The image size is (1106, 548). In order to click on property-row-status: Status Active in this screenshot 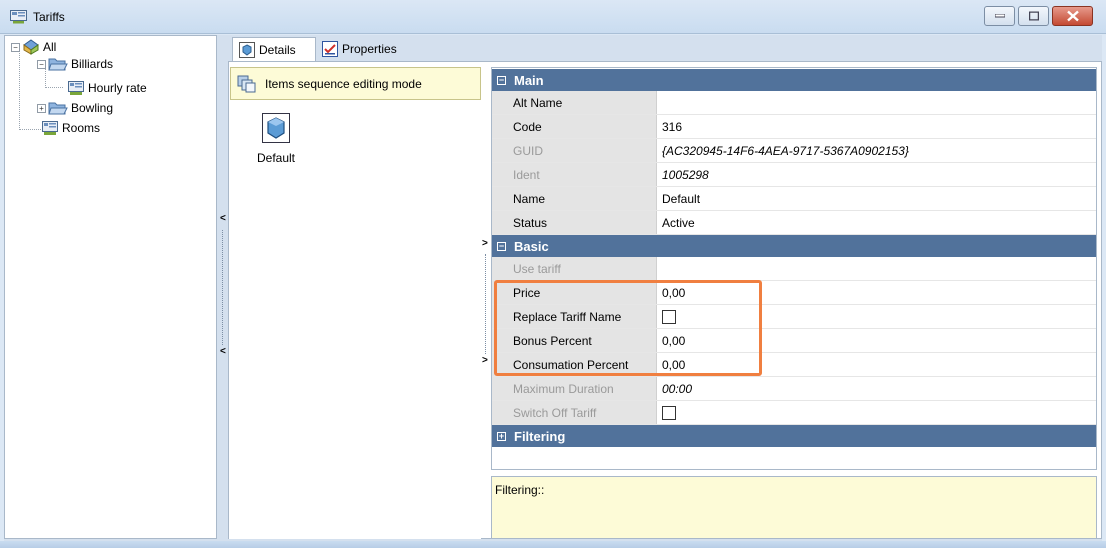, I will do `click(794, 223)`.